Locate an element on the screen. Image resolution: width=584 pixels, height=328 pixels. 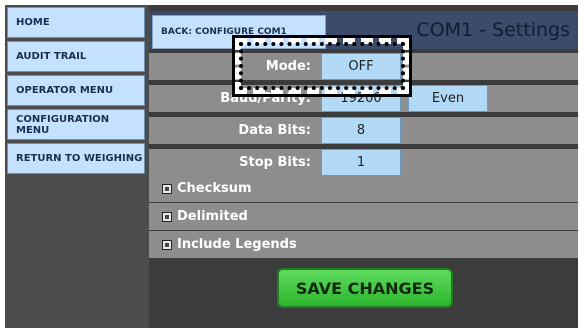
sidebar-item-label: OPERATOR MENU is located at coordinates (65, 90).